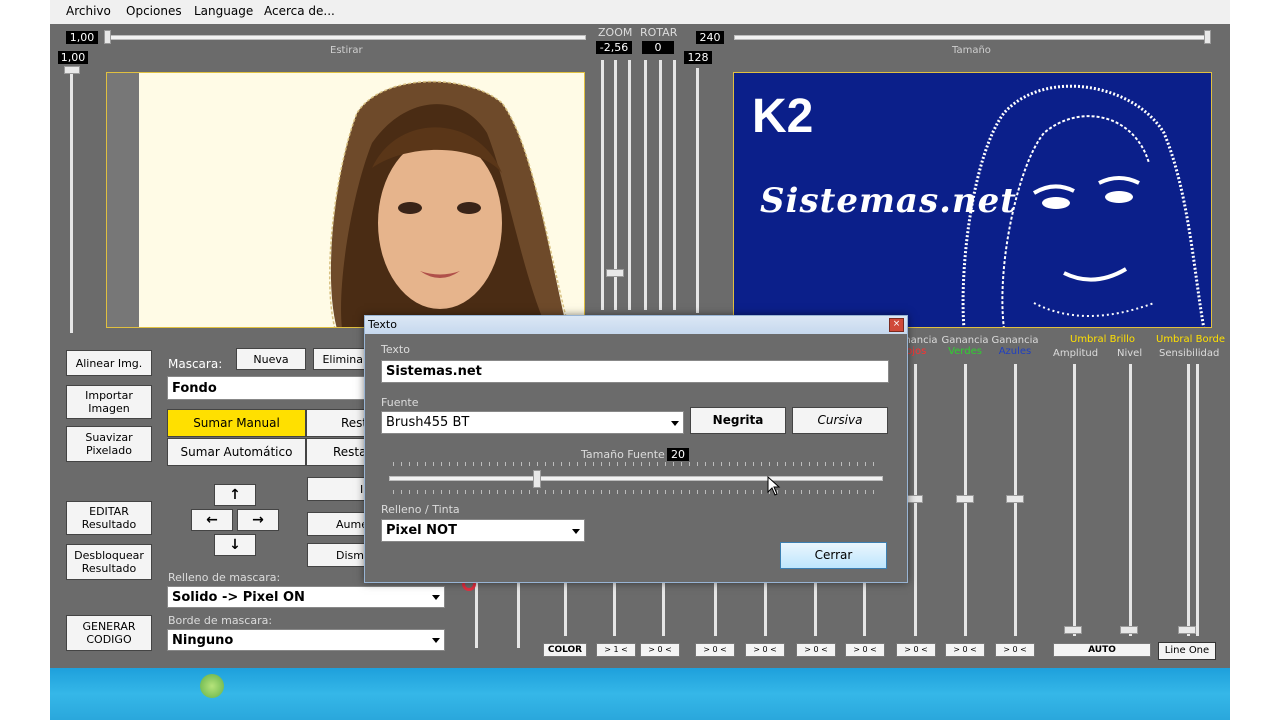  What do you see at coordinates (476, 615) in the screenshot?
I see `bottom-slider-a` at bounding box center [476, 615].